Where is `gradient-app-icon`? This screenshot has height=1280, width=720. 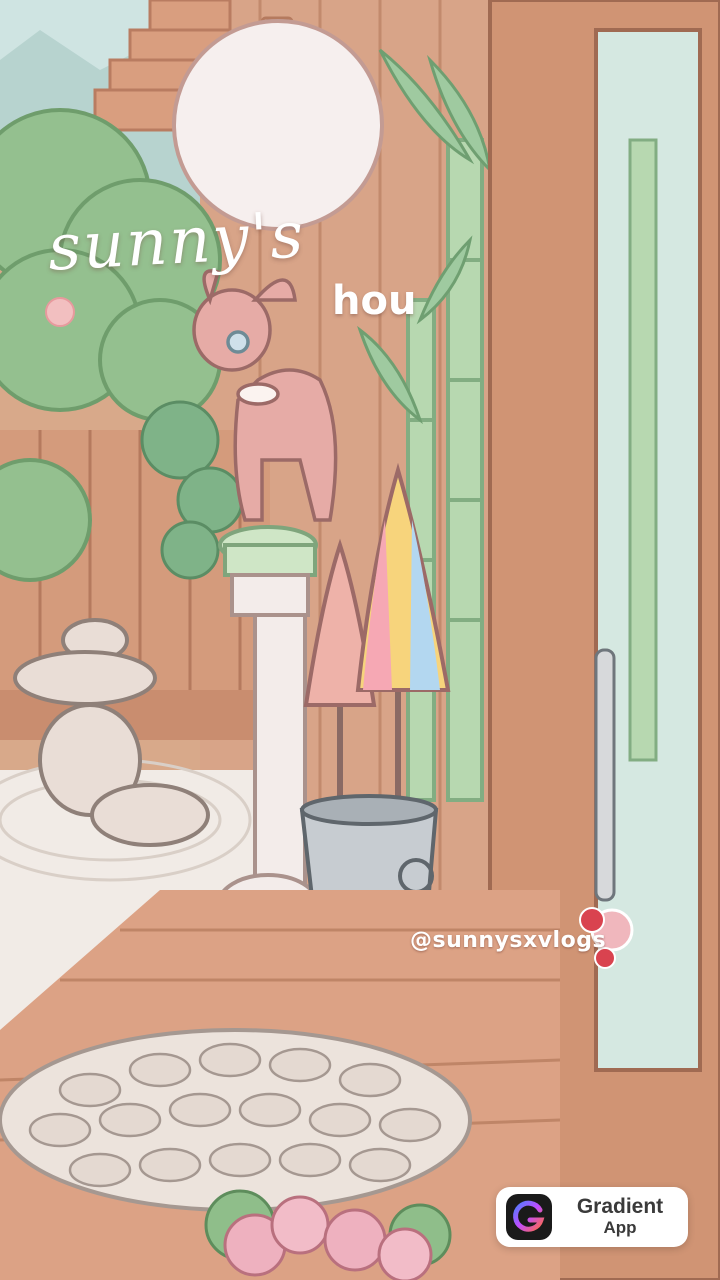 gradient-app-icon is located at coordinates (529, 1217).